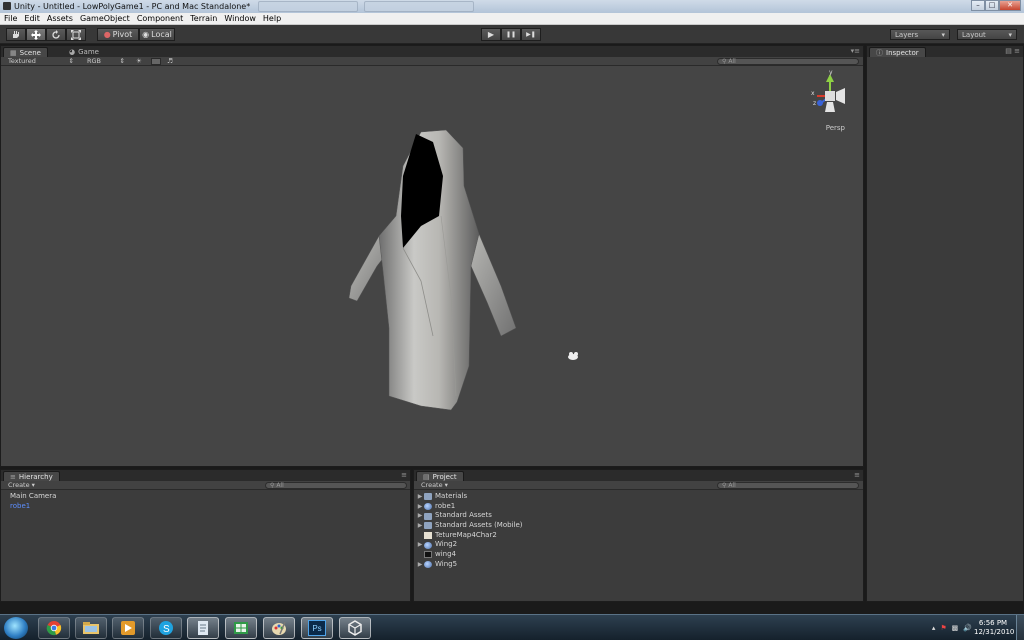 This screenshot has height=640, width=1024. I want to click on hierarchy-search-placeholder: All, so click(280, 485).